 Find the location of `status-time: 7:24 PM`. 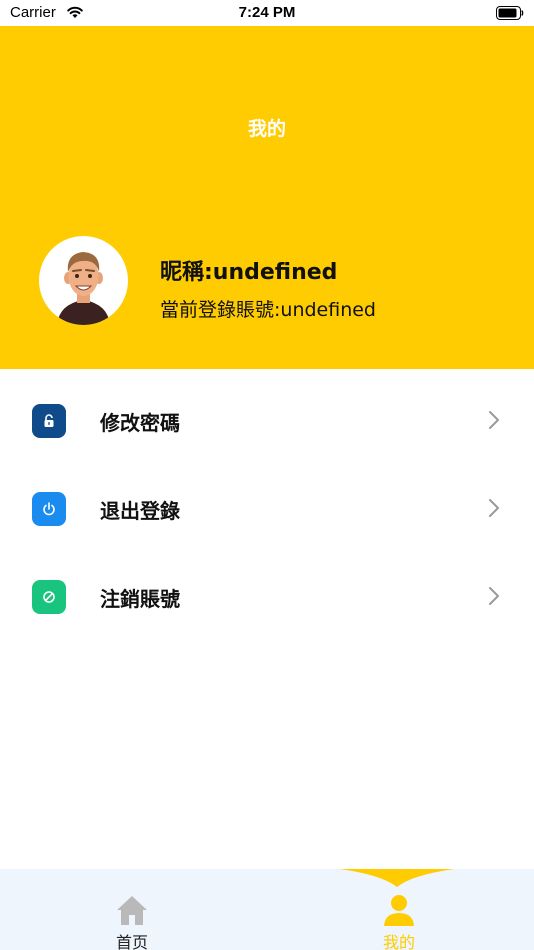

status-time: 7:24 PM is located at coordinates (267, 12).